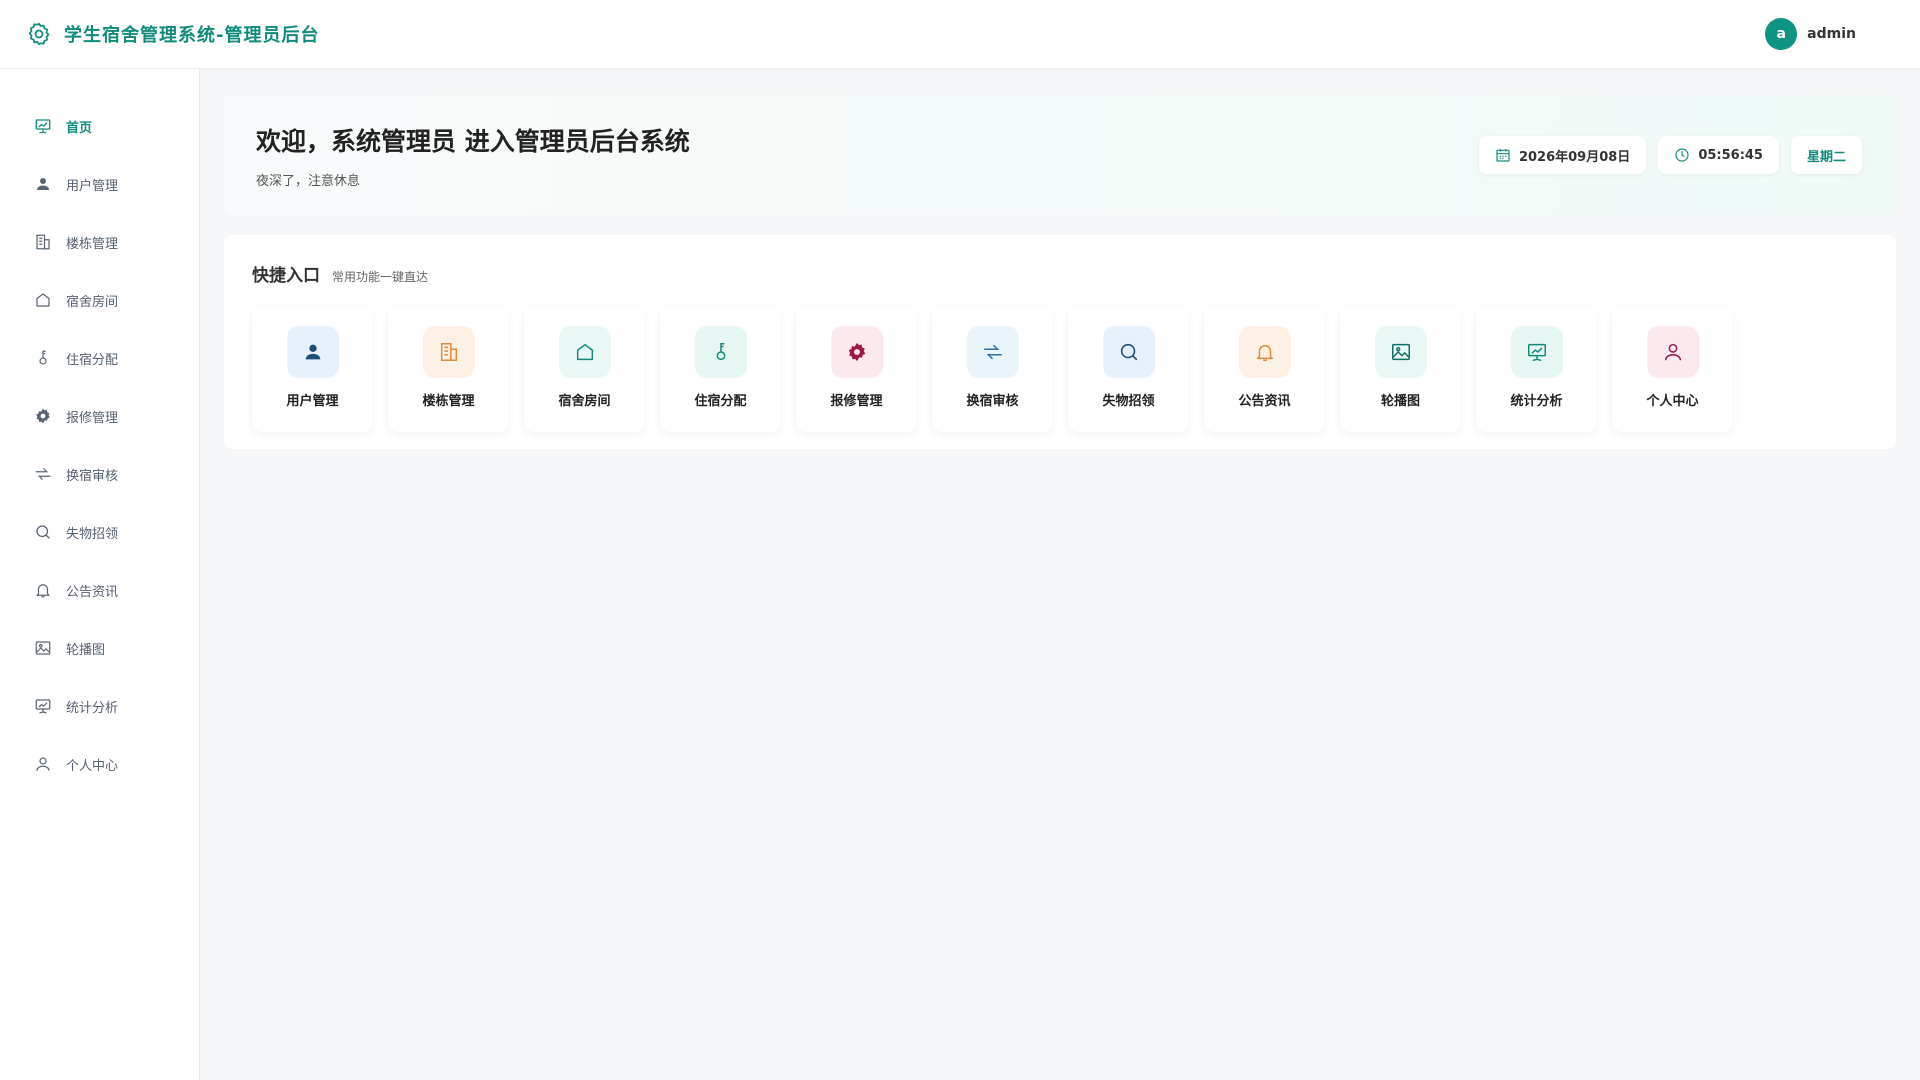  What do you see at coordinates (1536, 401) in the screenshot?
I see `quick-card-label: 统计分析` at bounding box center [1536, 401].